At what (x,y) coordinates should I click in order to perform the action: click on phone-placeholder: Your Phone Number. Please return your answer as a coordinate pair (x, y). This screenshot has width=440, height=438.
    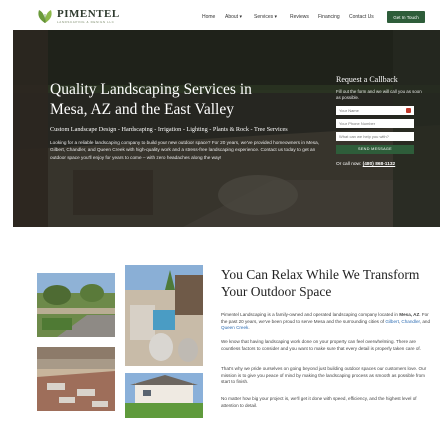
    Looking at the image, I should click on (357, 123).